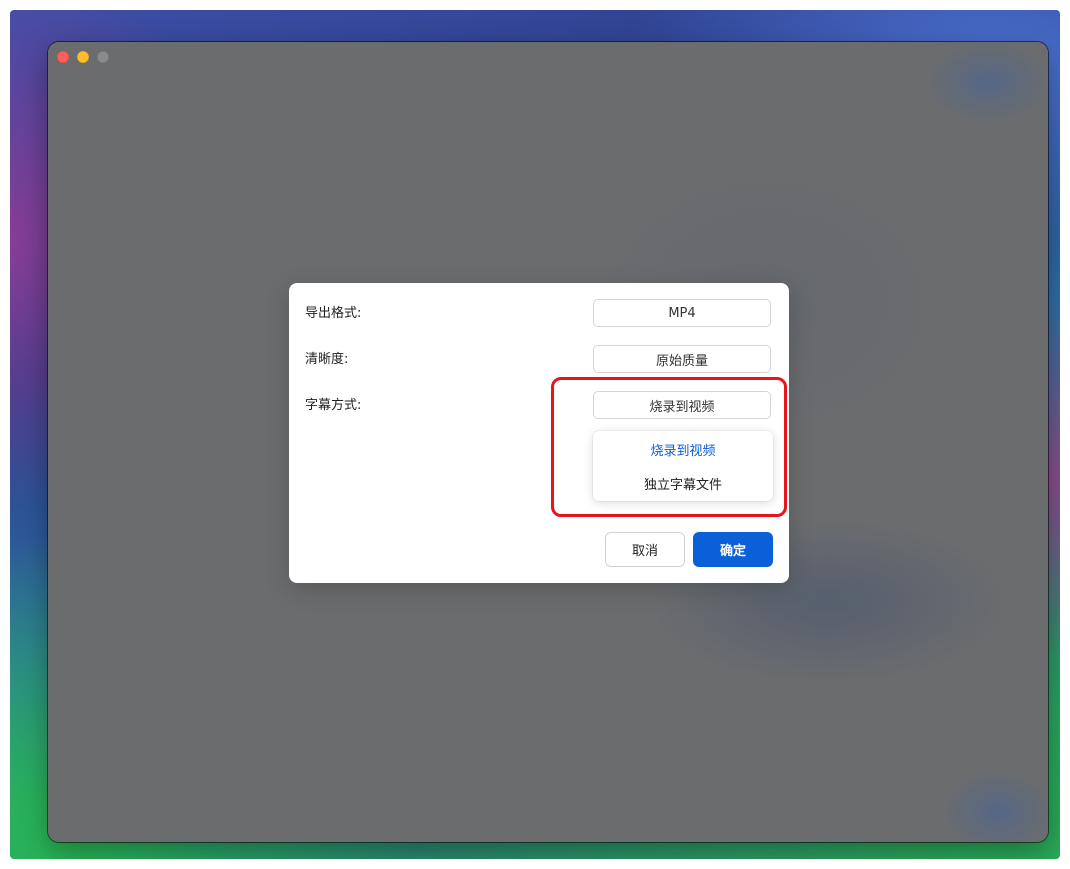  Describe the element at coordinates (682, 359) in the screenshot. I see `quality-select: 原始质量` at that location.